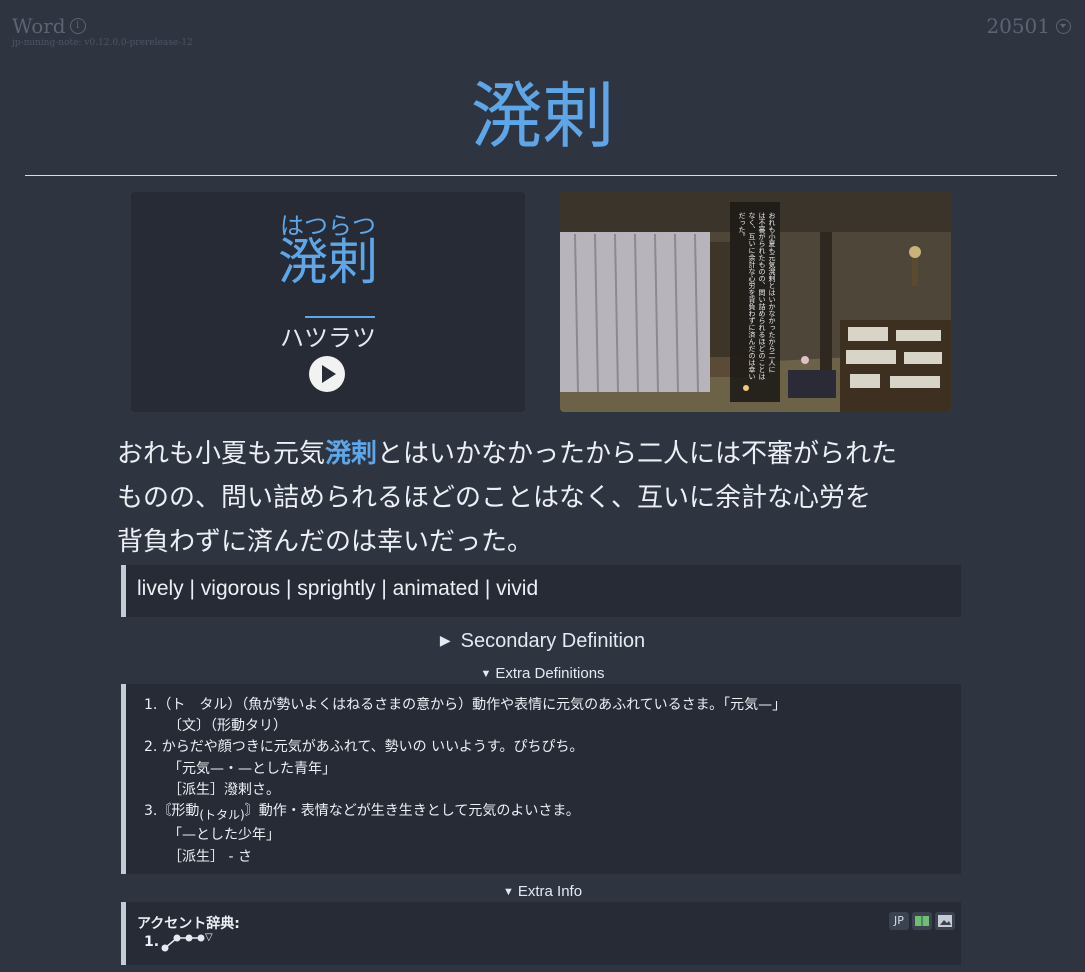  I want to click on note-type-header: Word i, so click(49, 26).